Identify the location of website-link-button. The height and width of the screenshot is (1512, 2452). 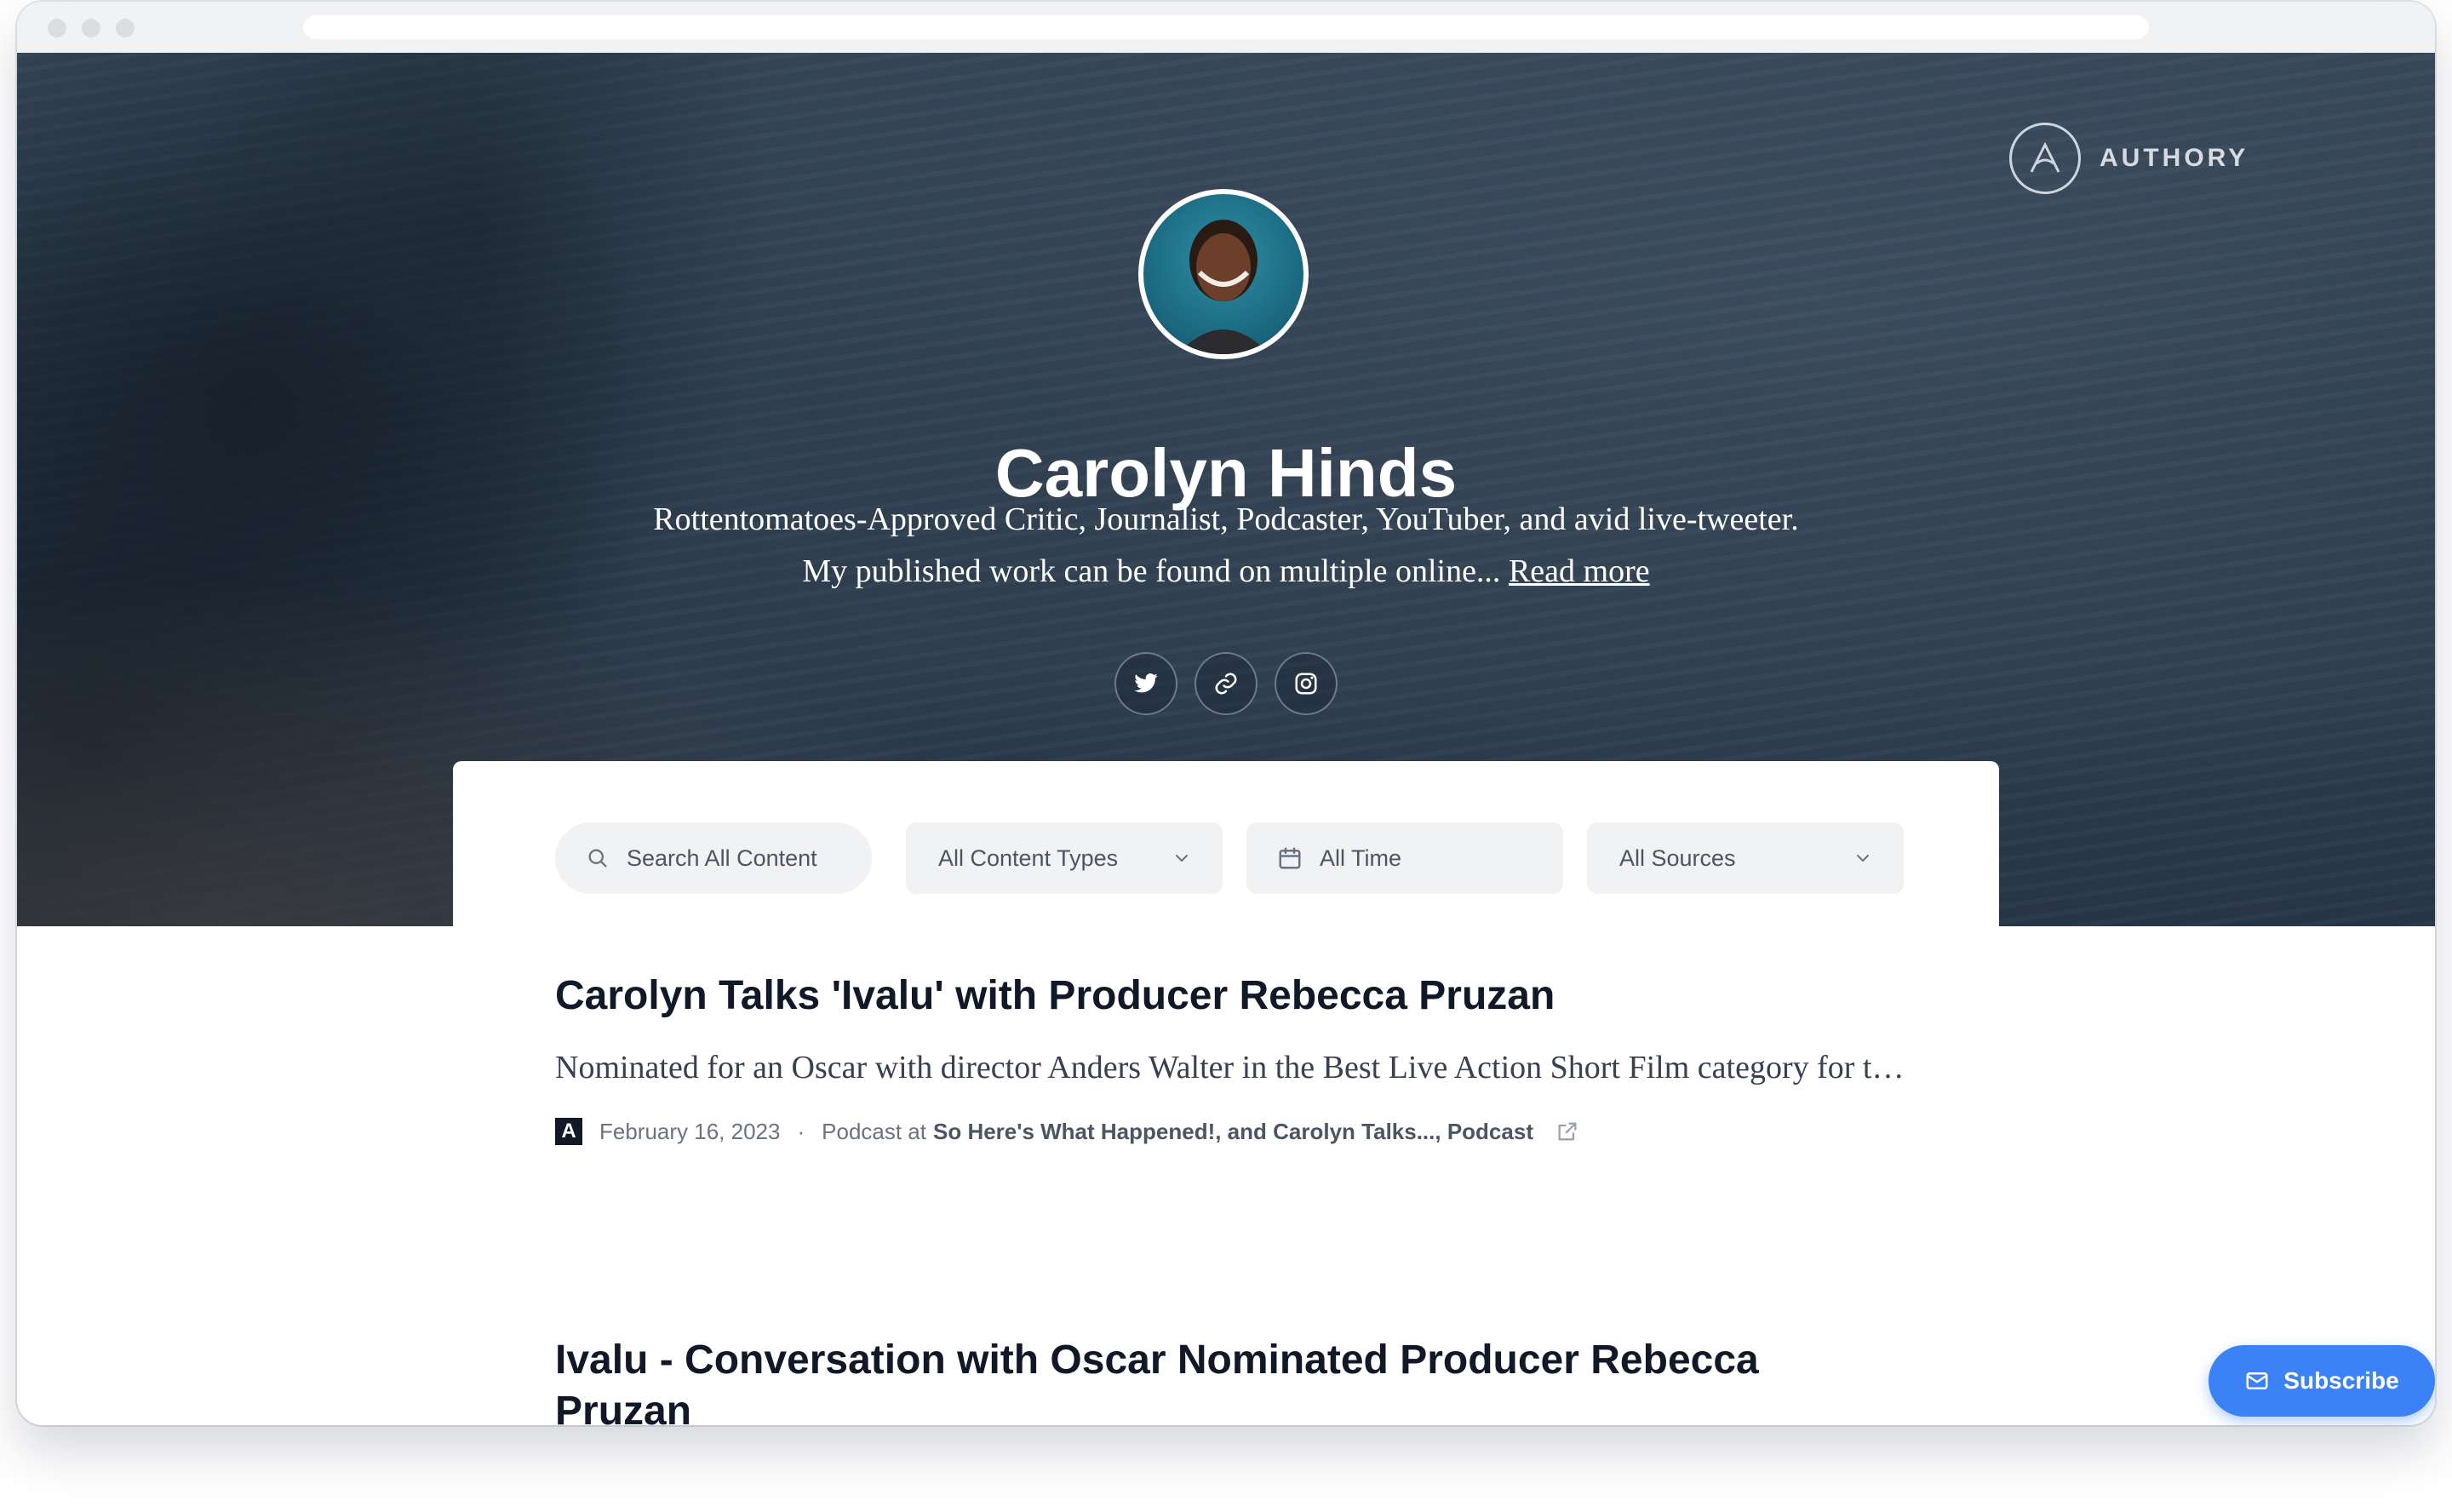
(1226, 683).